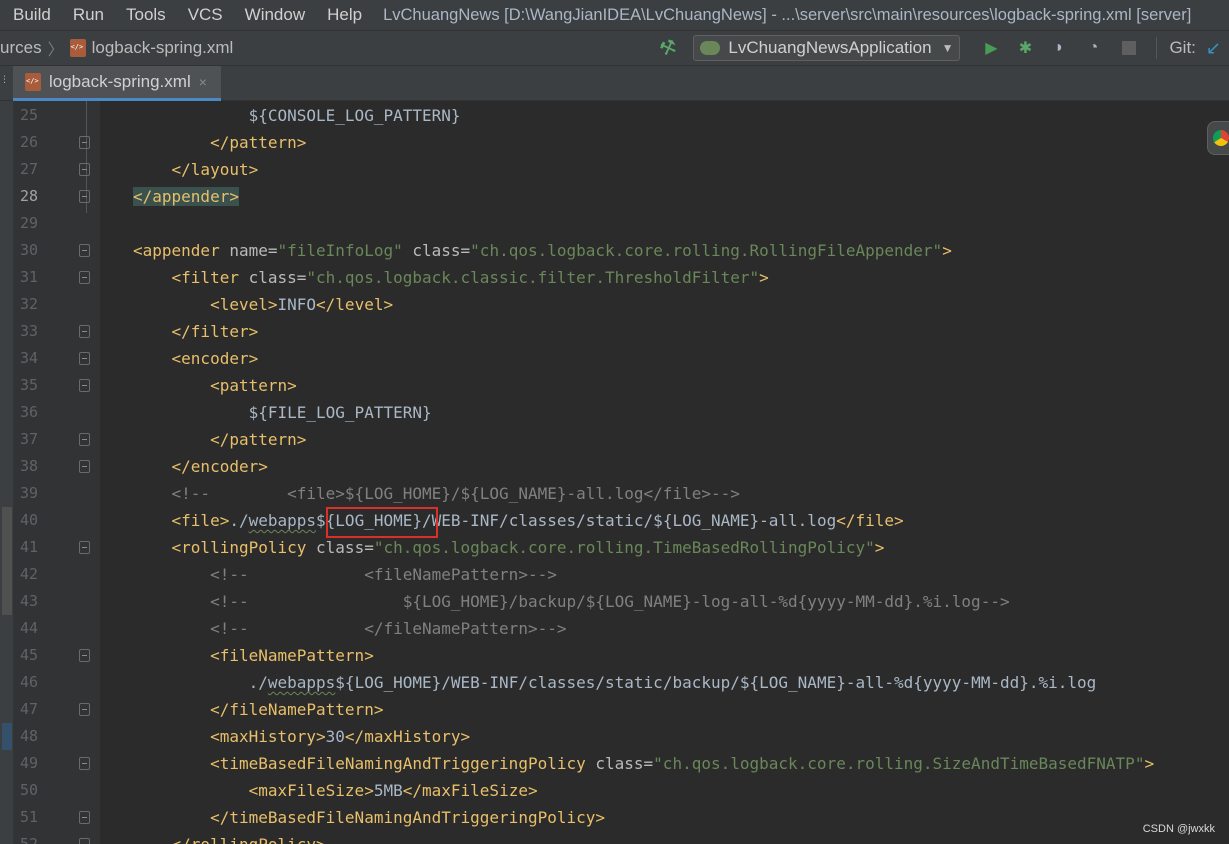 This screenshot has width=1229, height=844. What do you see at coordinates (28, 223) in the screenshot?
I see `line-number: 29` at bounding box center [28, 223].